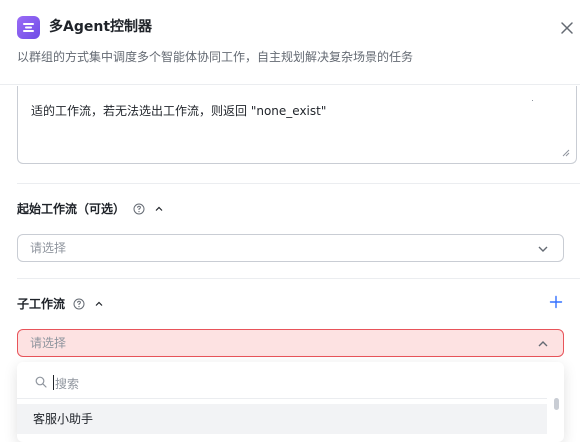 The width and height of the screenshot is (580, 442). I want to click on close-icon, so click(567, 28).